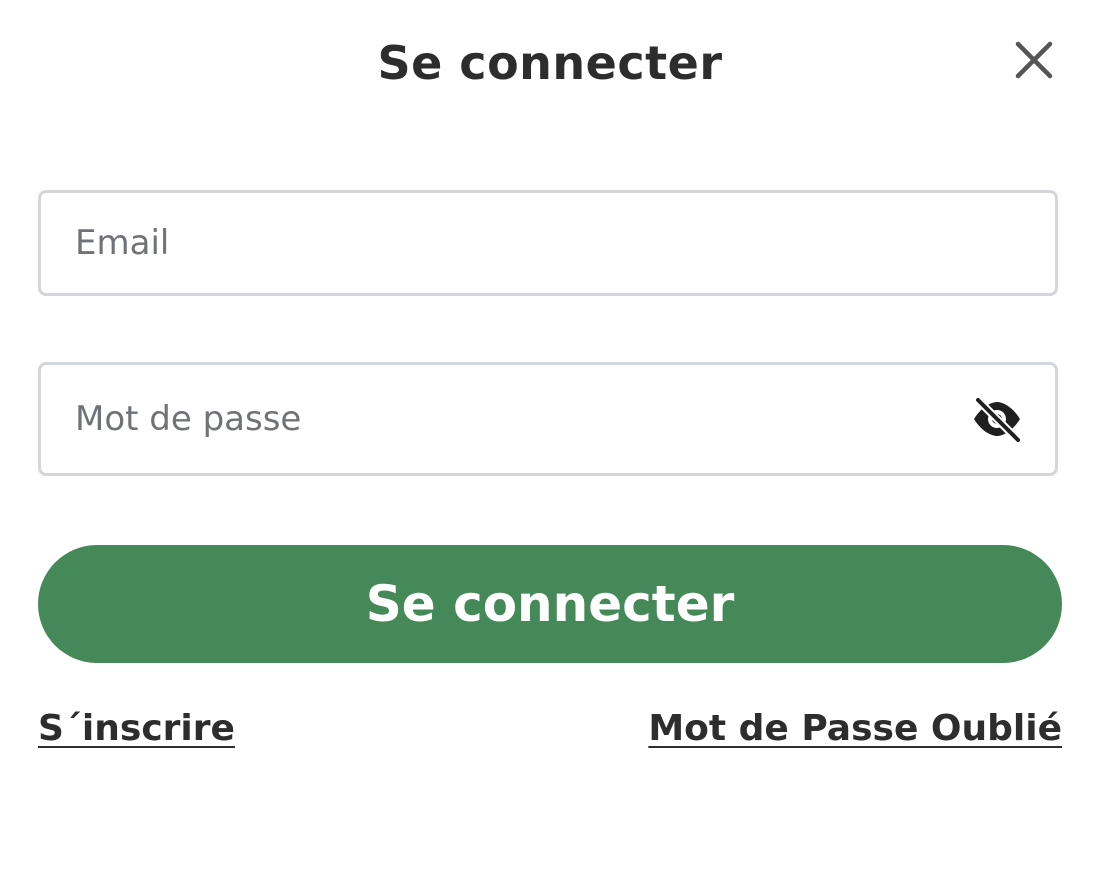 Image resolution: width=1100 pixels, height=891 pixels. What do you see at coordinates (136, 729) in the screenshot?
I see `signup-link: S´inscrire` at bounding box center [136, 729].